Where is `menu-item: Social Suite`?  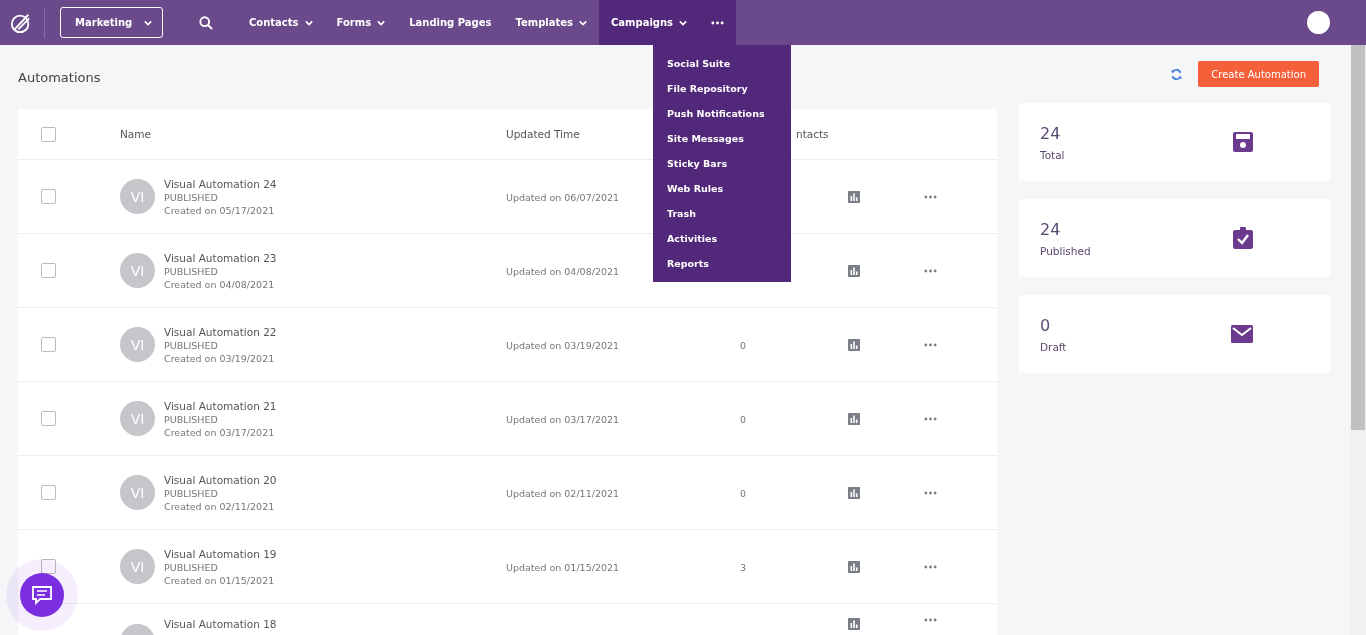
menu-item: Social Suite is located at coordinates (699, 63).